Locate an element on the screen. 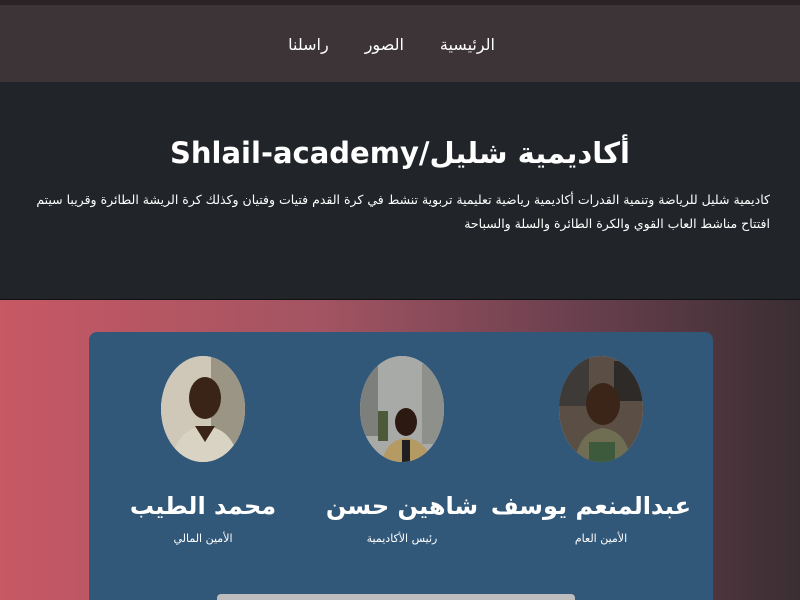  nav-link-contact: راسلنا is located at coordinates (308, 44).